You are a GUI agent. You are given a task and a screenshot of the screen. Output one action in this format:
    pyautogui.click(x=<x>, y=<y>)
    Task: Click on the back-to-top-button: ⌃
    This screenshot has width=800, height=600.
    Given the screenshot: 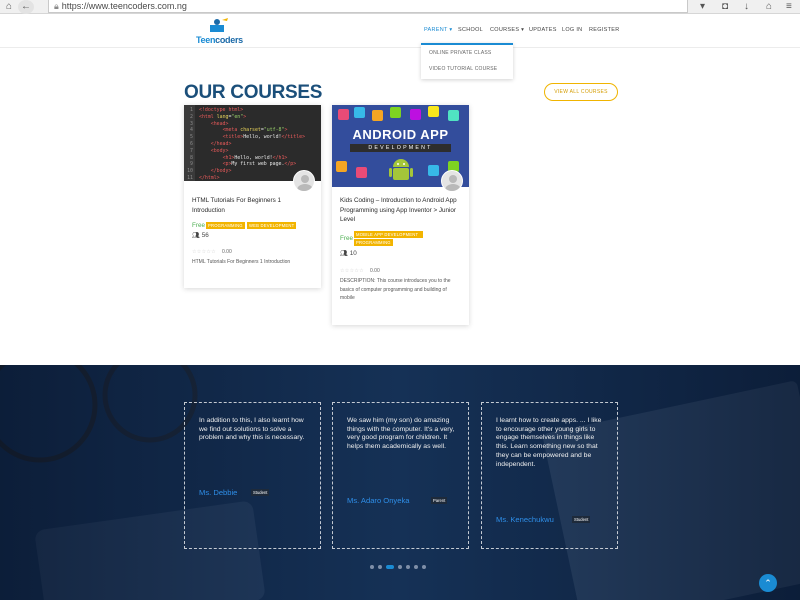 What is the action you would take?
    pyautogui.click(x=768, y=583)
    